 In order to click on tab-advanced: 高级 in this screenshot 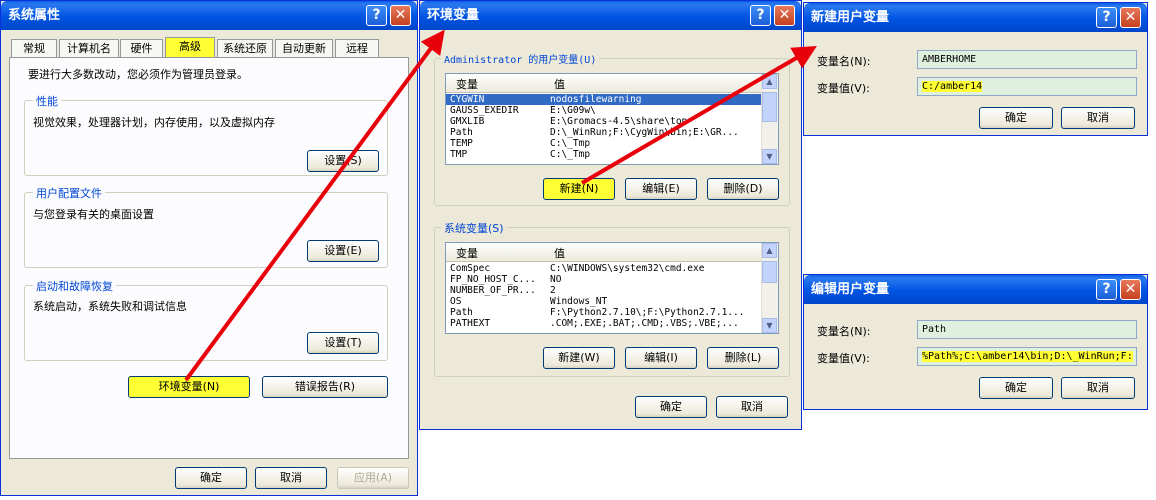, I will do `click(190, 47)`.